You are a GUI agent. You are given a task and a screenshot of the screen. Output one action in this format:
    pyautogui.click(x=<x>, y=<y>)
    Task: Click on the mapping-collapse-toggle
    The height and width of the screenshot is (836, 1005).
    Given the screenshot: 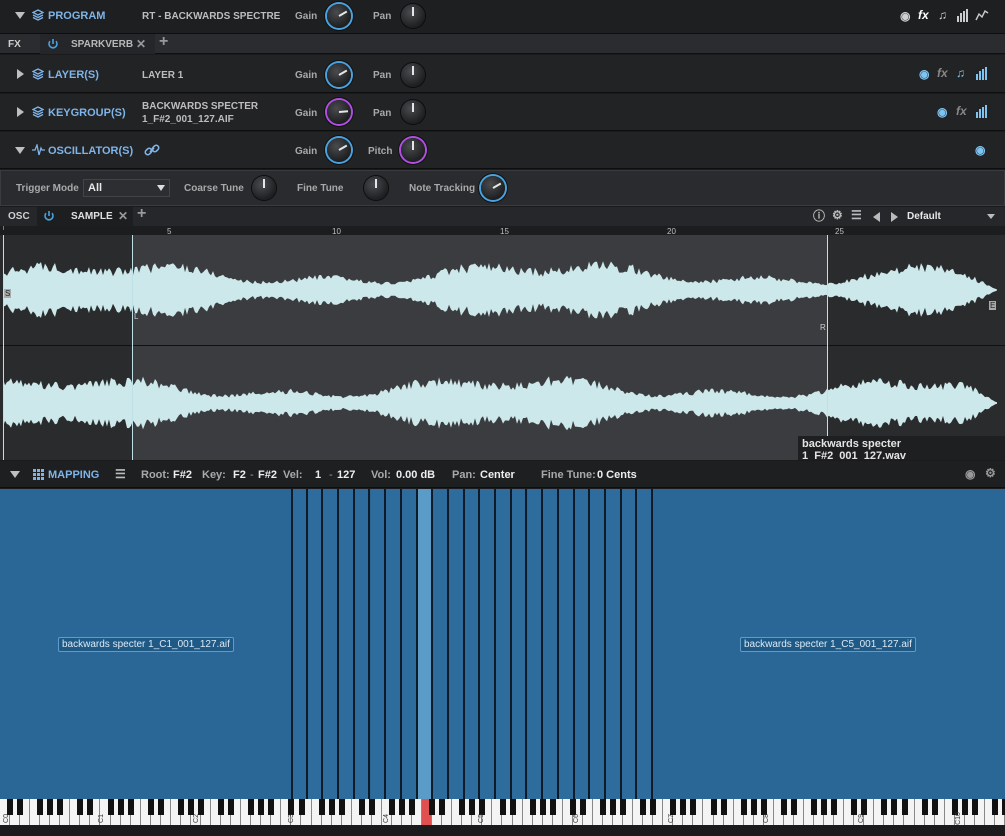 What is the action you would take?
    pyautogui.click(x=15, y=474)
    